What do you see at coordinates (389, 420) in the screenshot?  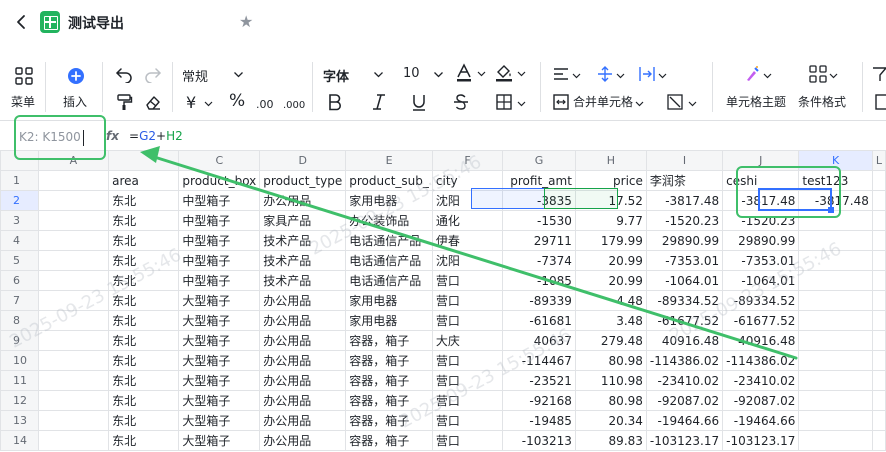 I see `cell-e13: 容器，箱子` at bounding box center [389, 420].